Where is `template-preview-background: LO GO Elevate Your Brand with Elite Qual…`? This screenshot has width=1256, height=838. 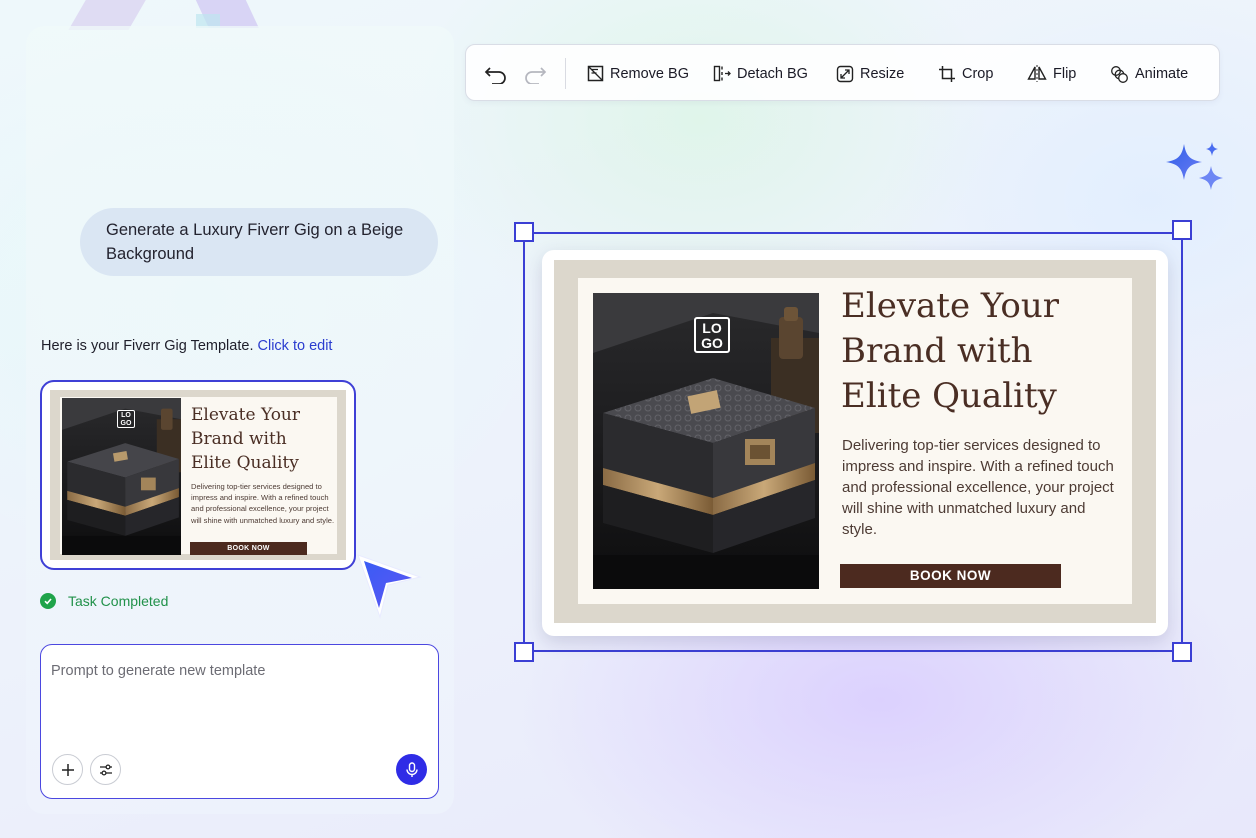 template-preview-background: LO GO Elevate Your Brand with Elite Qual… is located at coordinates (198, 475).